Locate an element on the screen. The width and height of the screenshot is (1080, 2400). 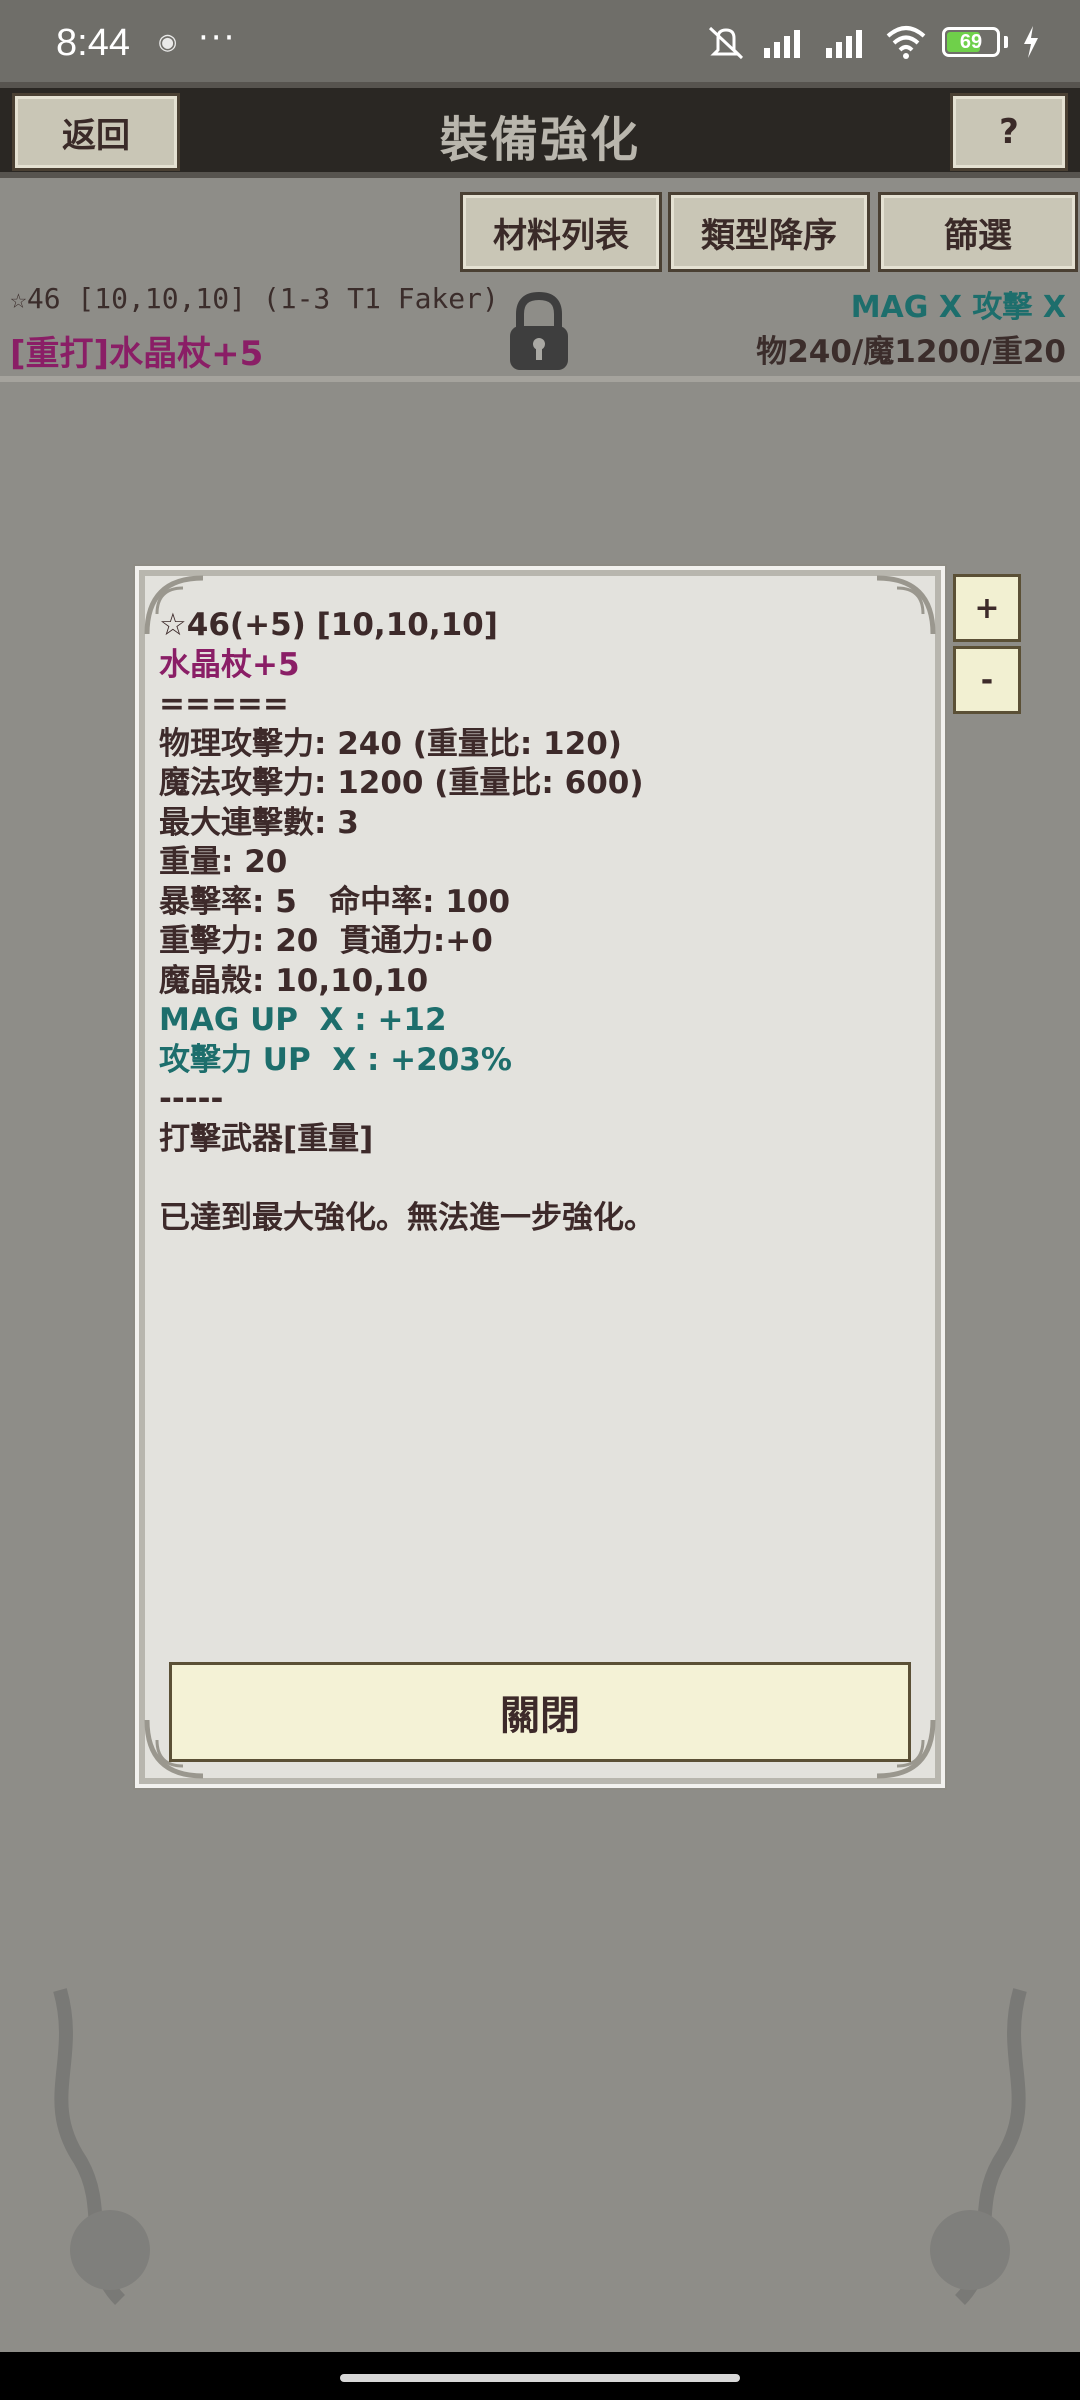
status-icons: 69 is located at coordinates (873, 42).